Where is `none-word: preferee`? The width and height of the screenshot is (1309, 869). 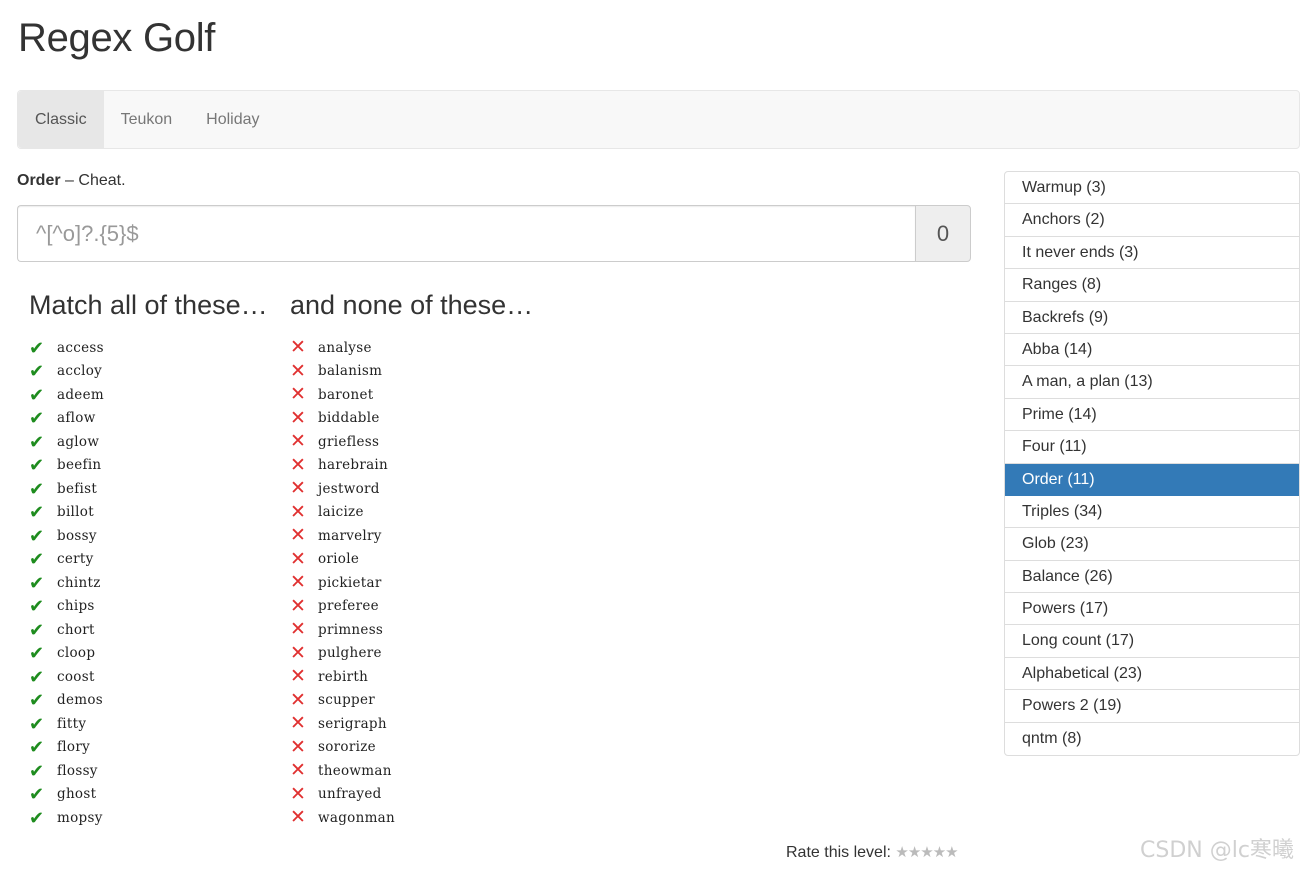 none-word: preferee is located at coordinates (348, 606).